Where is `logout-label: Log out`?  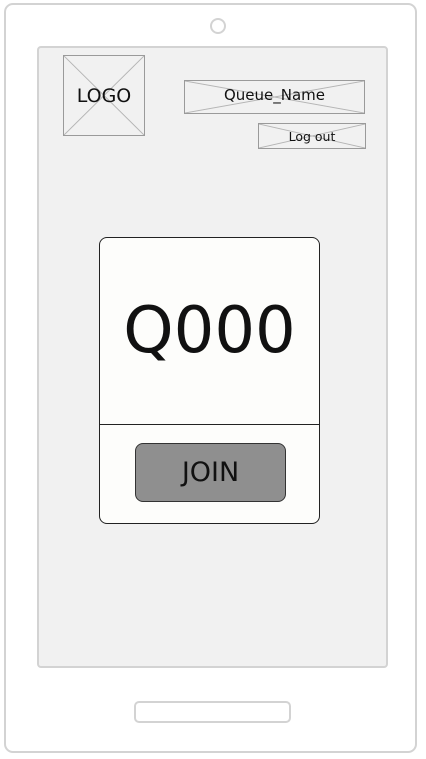
logout-label: Log out is located at coordinates (312, 136).